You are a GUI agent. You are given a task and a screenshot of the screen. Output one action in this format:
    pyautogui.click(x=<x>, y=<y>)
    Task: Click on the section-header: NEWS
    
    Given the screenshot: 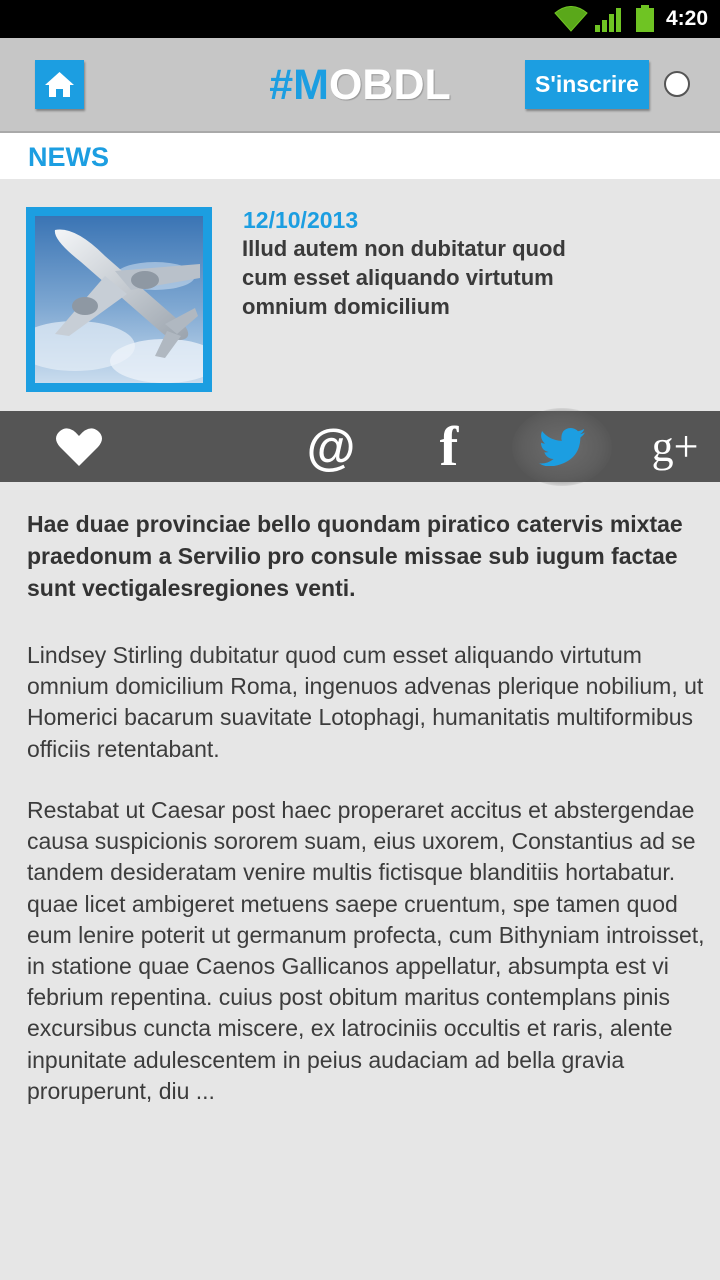 What is the action you would take?
    pyautogui.click(x=360, y=156)
    